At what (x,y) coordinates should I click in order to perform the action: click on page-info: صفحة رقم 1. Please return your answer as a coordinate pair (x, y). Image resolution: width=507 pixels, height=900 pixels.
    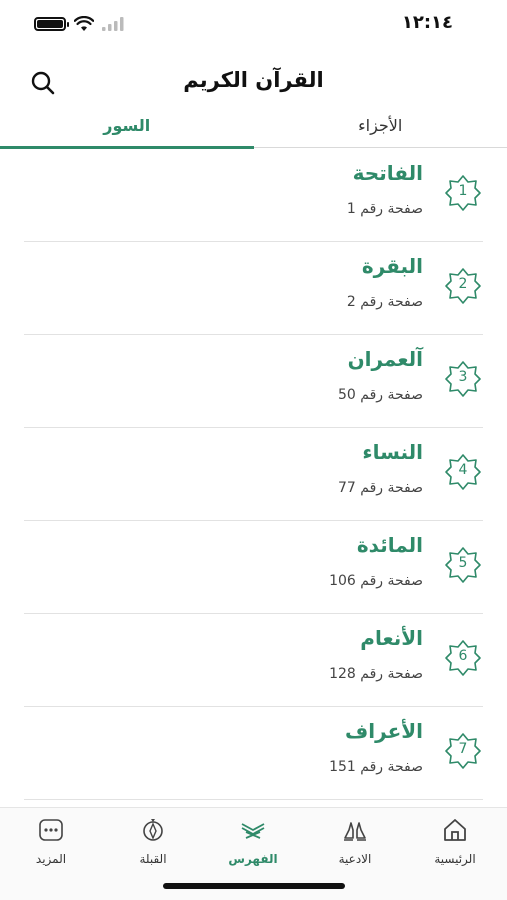
    Looking at the image, I should click on (385, 209).